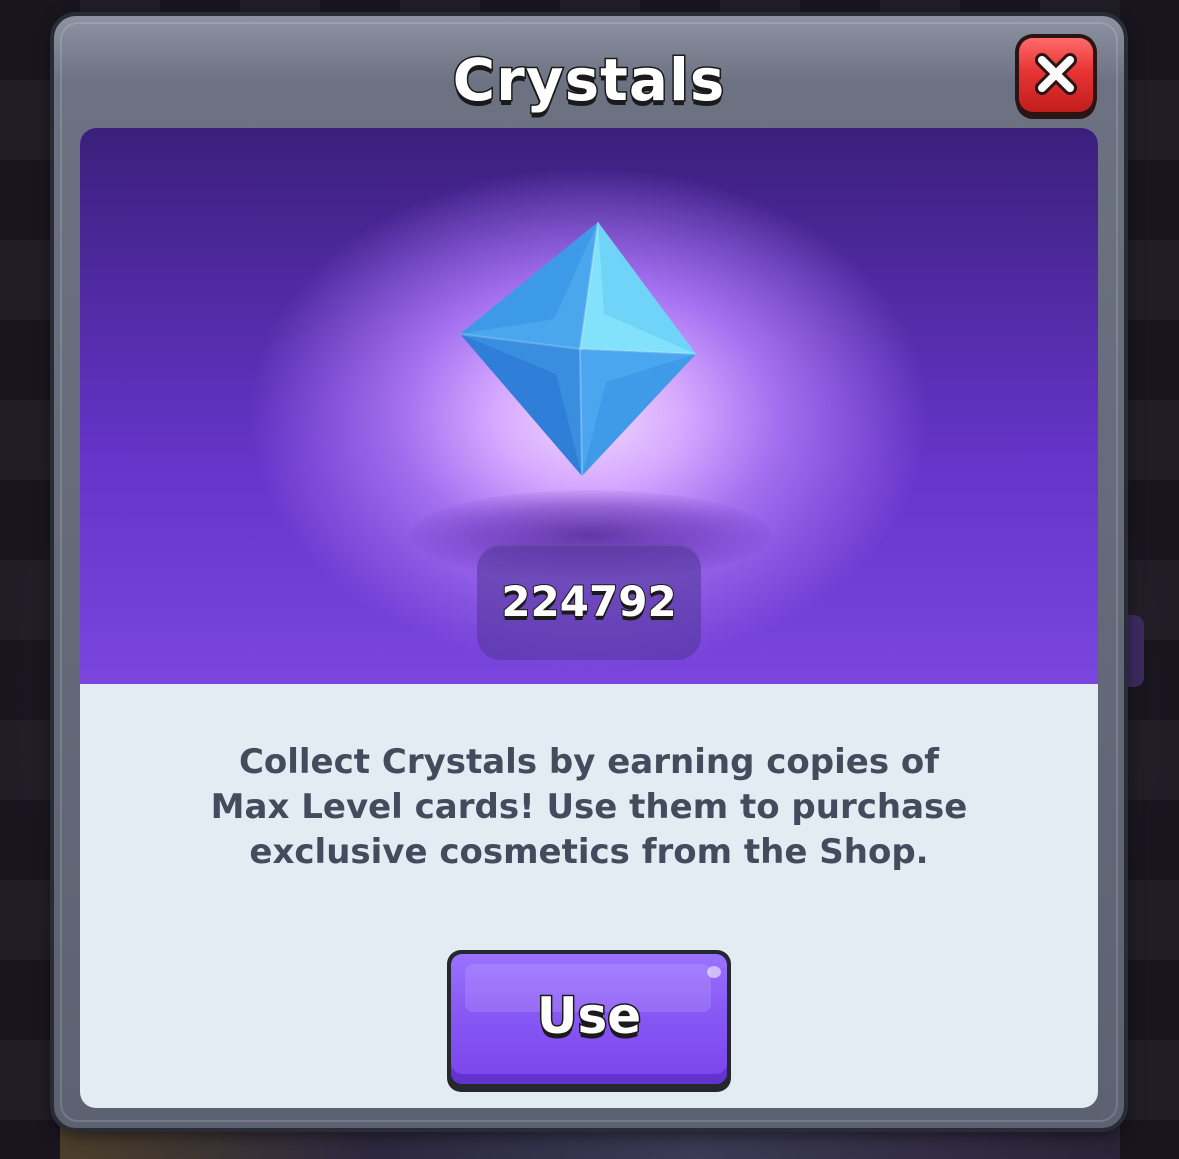 The height and width of the screenshot is (1159, 1179). Describe the element at coordinates (588, 80) in the screenshot. I see `dialog-title: Crystals` at that location.